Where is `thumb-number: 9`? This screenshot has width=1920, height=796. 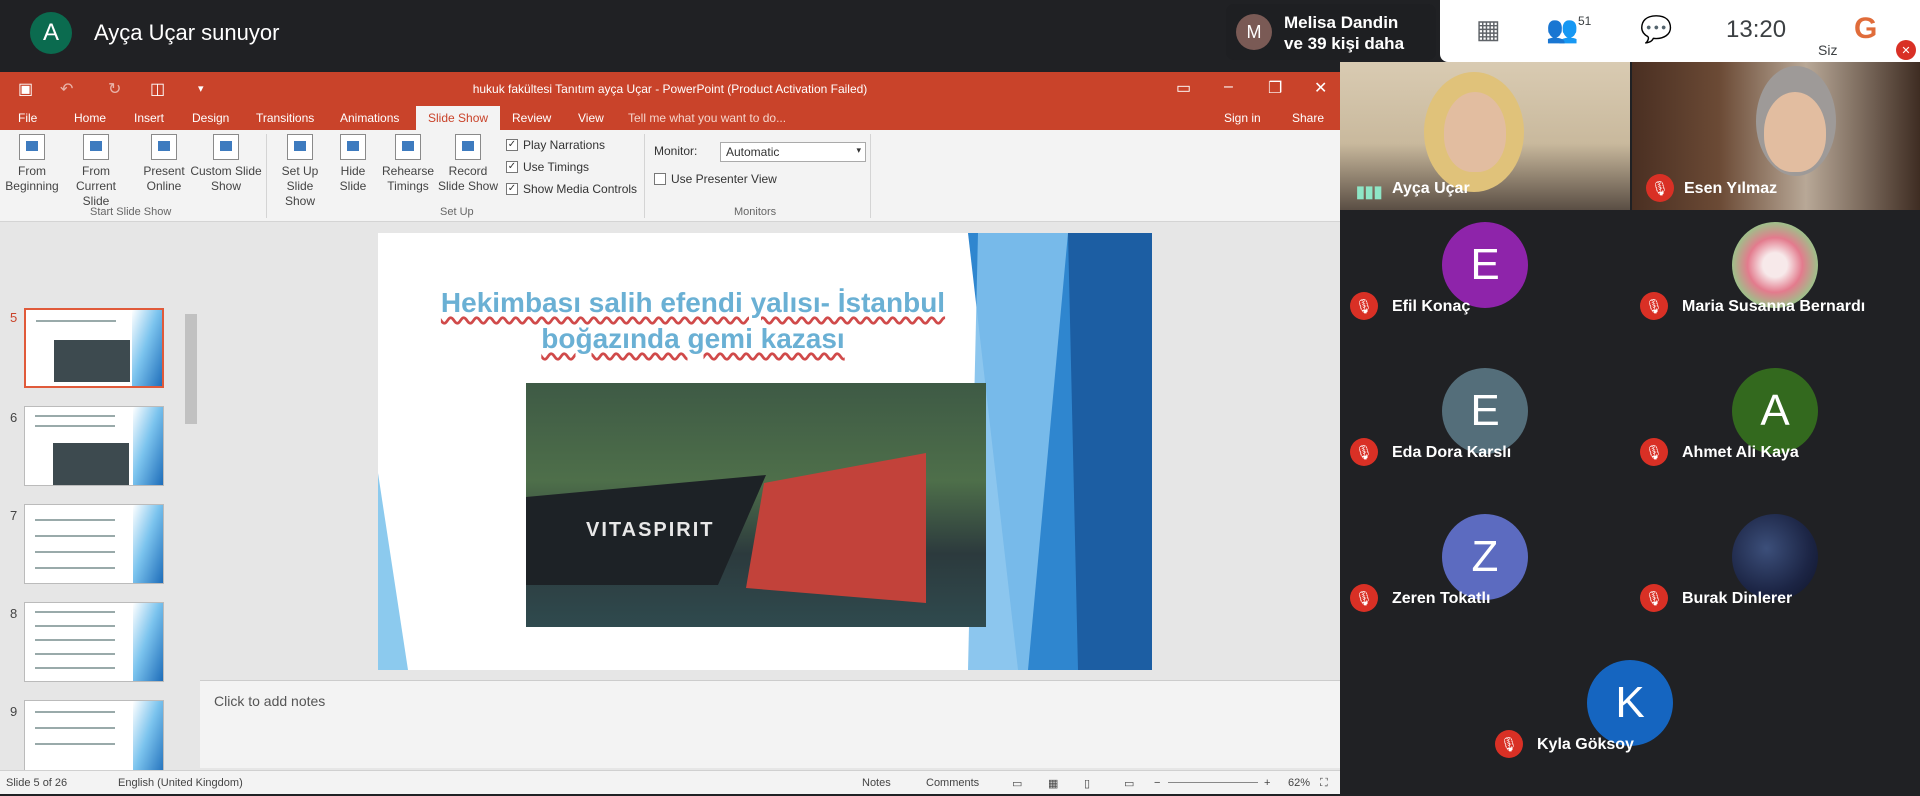 thumb-number: 9 is located at coordinates (14, 711).